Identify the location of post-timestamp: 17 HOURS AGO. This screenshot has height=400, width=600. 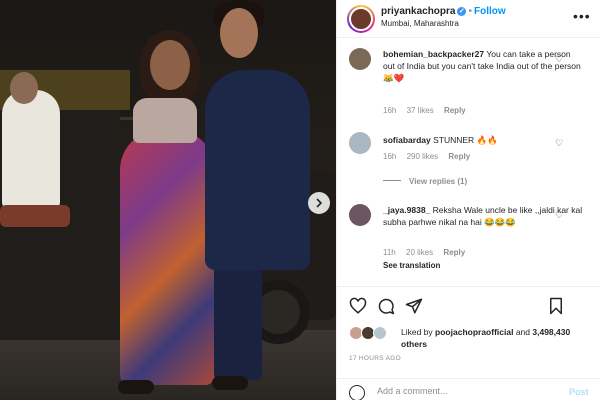
(375, 358).